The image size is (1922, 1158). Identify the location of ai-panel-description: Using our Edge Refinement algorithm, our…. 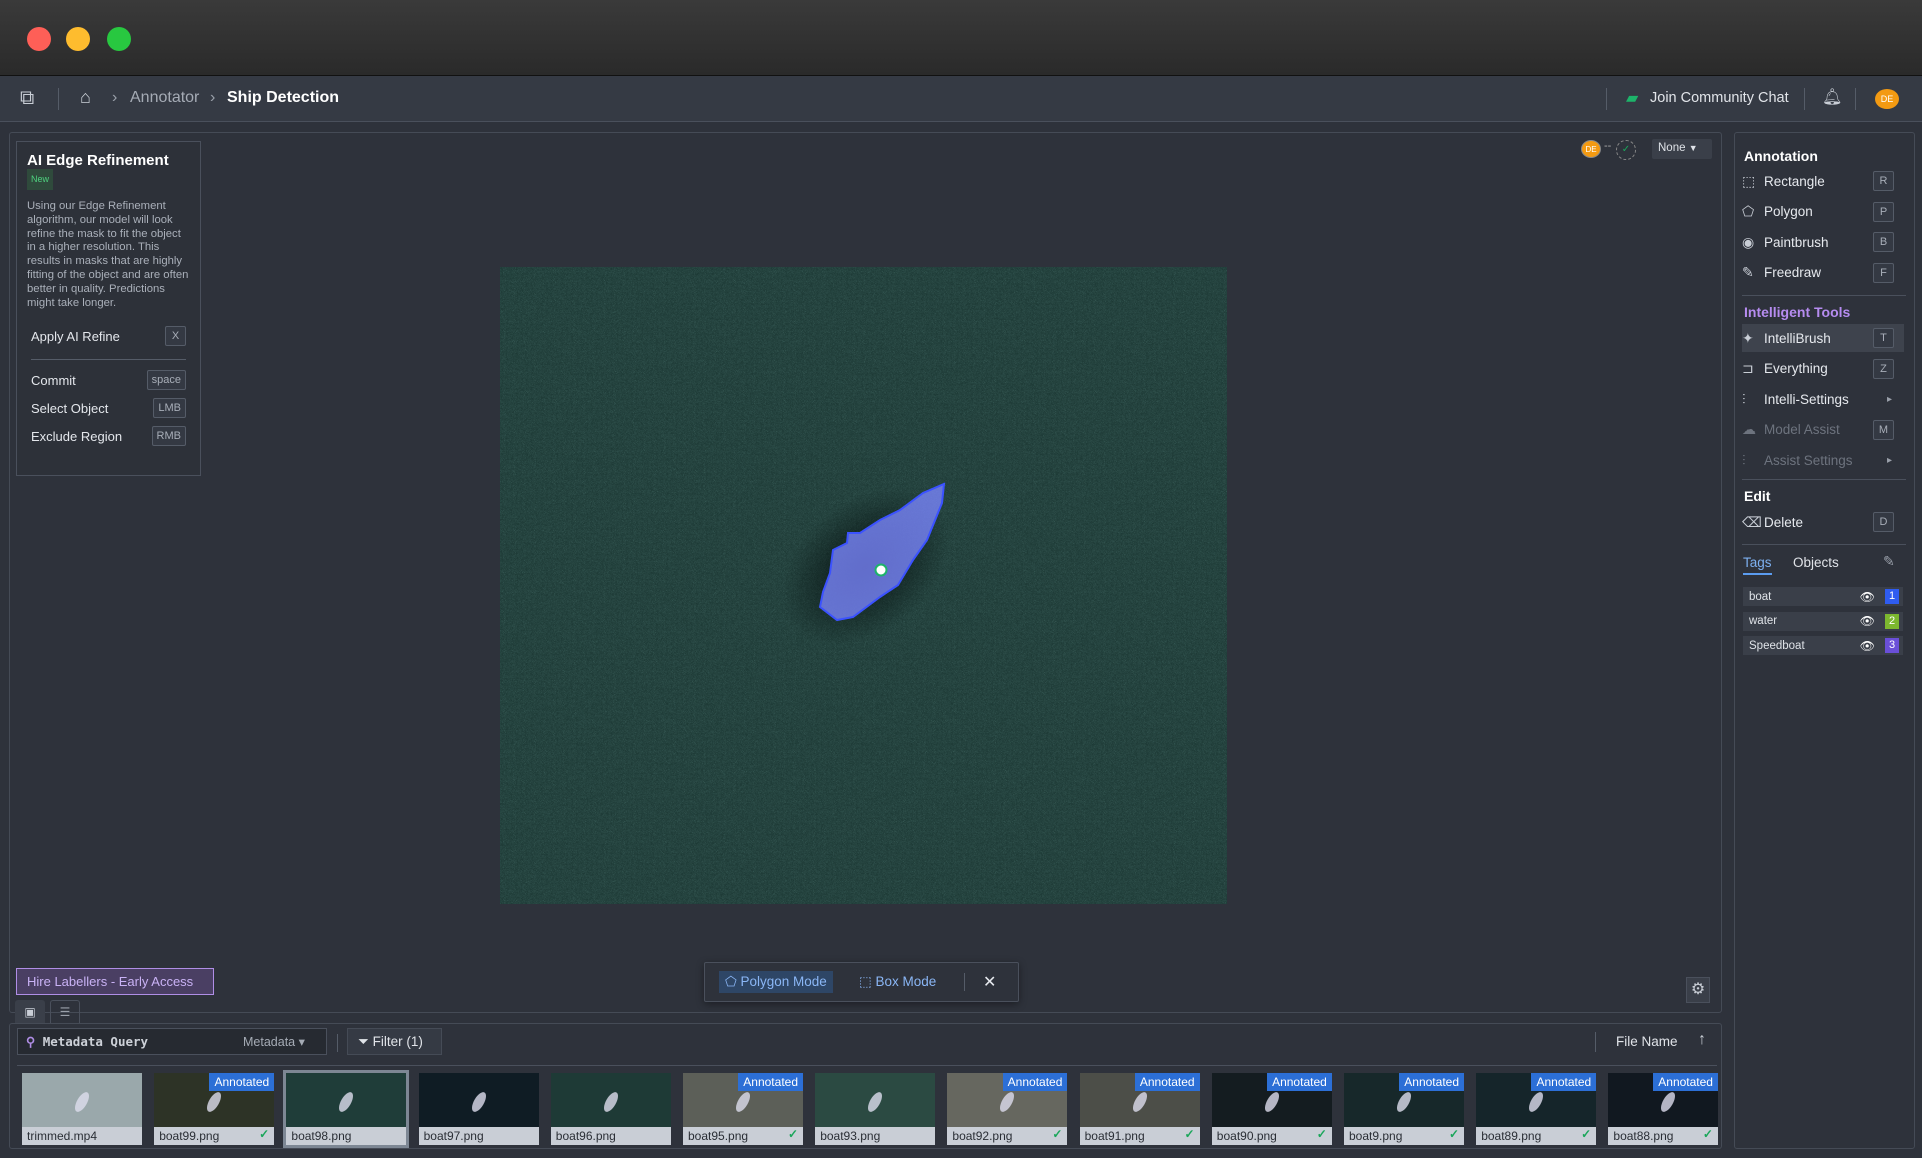
(108, 254).